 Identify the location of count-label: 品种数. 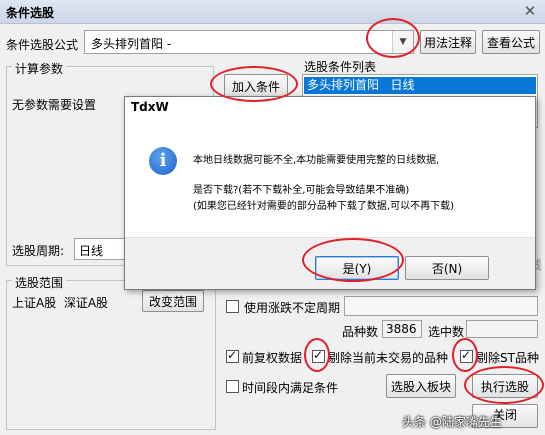
(360, 332).